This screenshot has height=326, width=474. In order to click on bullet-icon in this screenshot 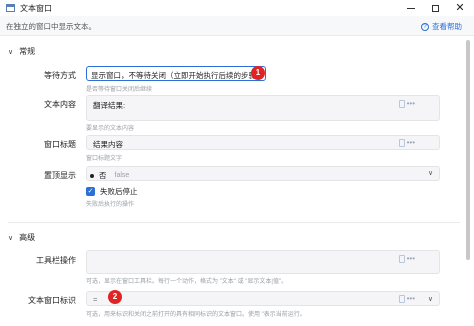, I will do `click(92, 175)`.